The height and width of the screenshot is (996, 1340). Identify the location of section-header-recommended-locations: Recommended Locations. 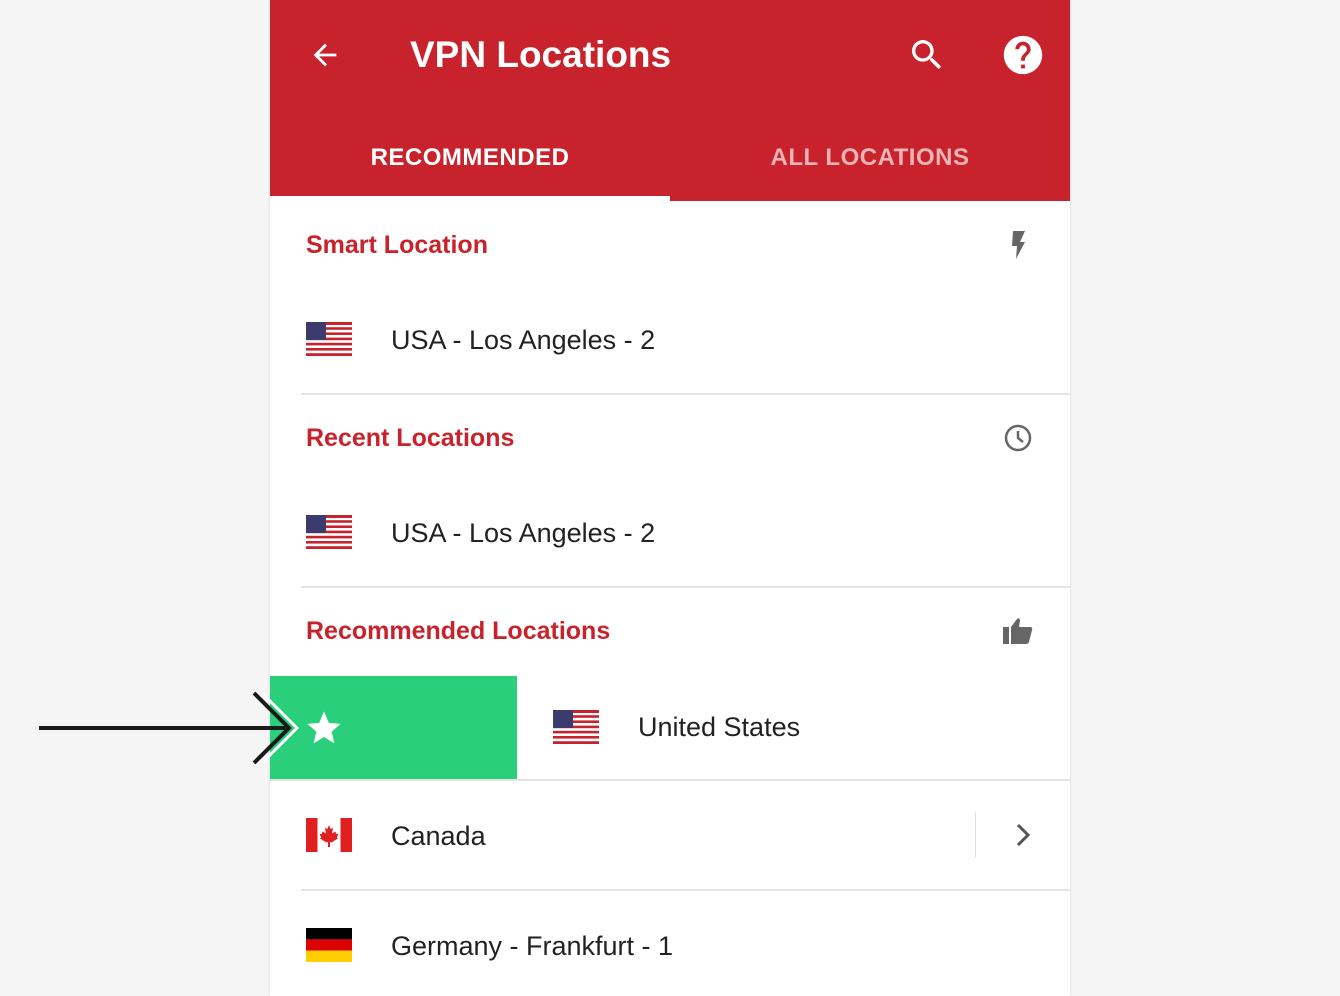
(670, 629).